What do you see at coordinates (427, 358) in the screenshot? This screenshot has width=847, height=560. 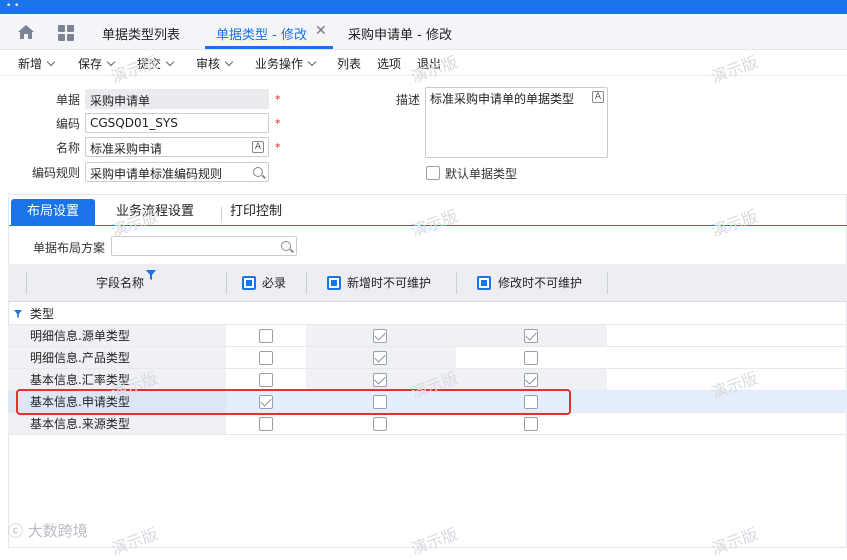 I see `table-row: 明细信息.产品类型` at bounding box center [427, 358].